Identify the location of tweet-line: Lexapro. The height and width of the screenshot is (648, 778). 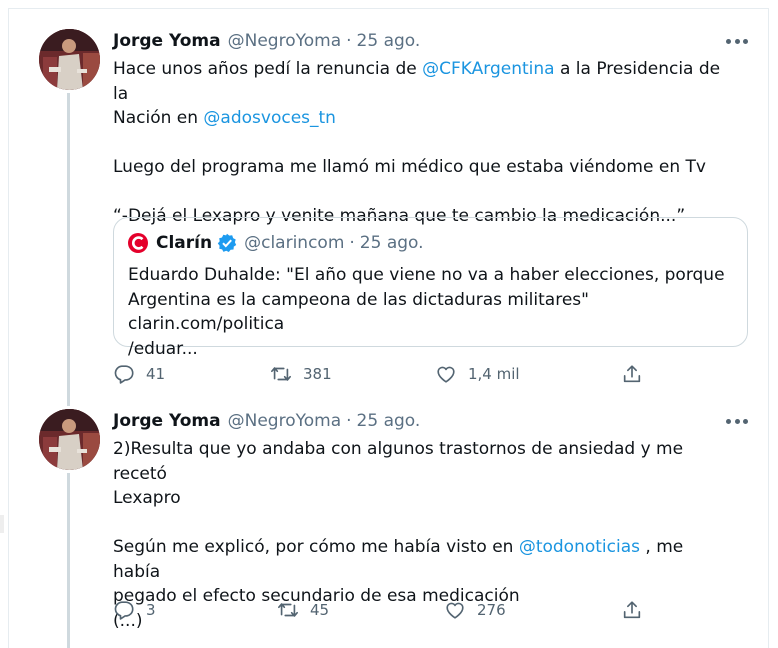
(147, 498).